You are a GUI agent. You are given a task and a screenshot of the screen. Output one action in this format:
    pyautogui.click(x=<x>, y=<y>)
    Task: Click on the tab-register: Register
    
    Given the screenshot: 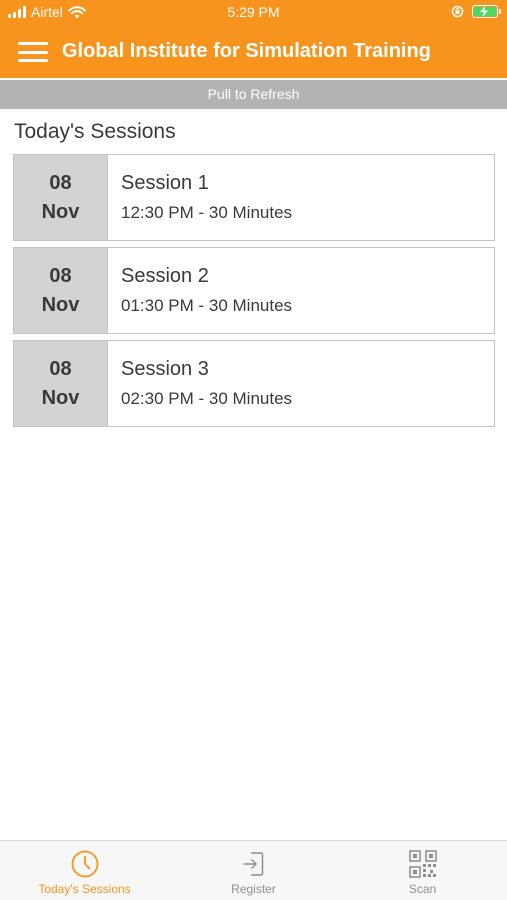 What is the action you would take?
    pyautogui.click(x=253, y=870)
    